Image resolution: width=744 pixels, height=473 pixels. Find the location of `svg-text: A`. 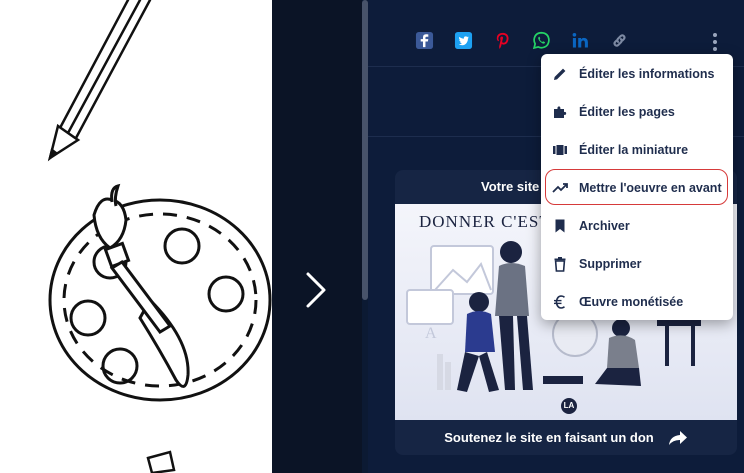

svg-text: A is located at coordinates (431, 333).